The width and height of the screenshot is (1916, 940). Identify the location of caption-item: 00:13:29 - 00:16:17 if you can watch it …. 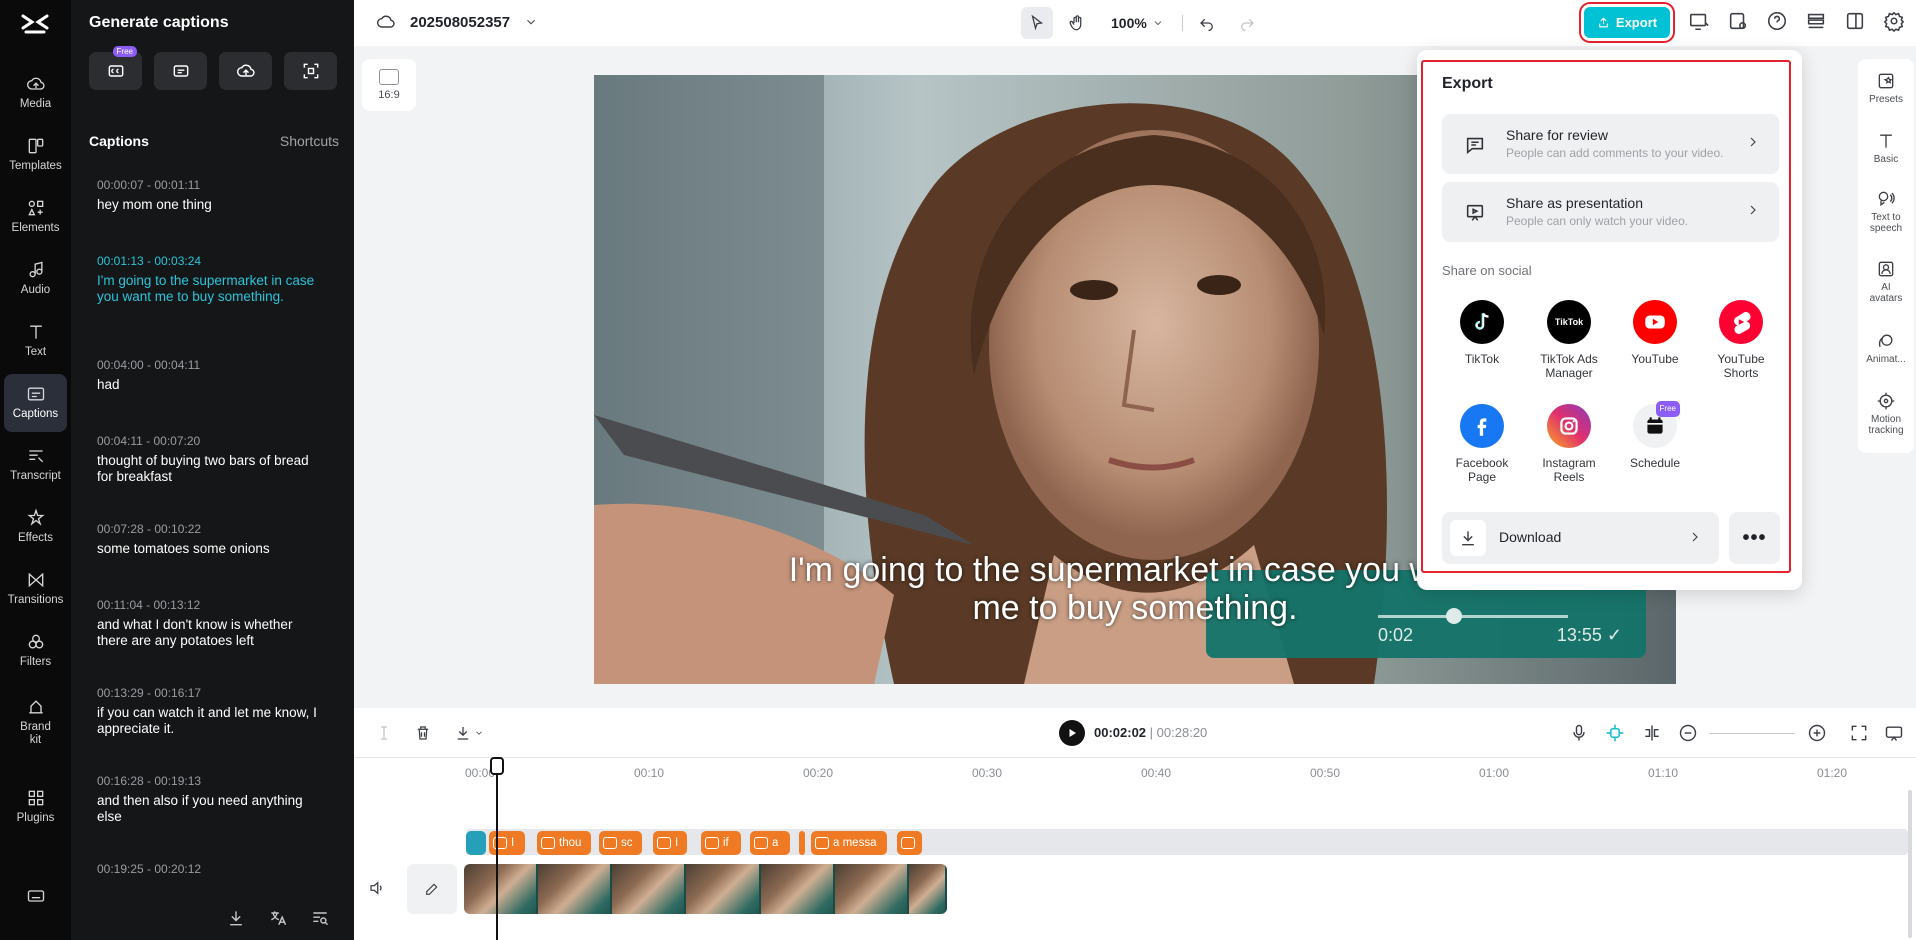
(209, 711).